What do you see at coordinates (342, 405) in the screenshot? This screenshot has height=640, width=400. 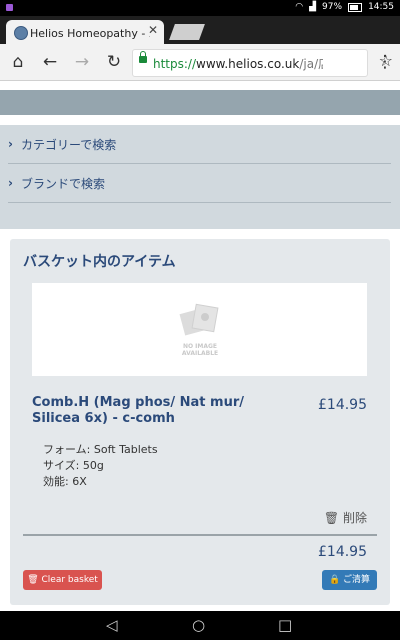 I see `product-price: £14.95` at bounding box center [342, 405].